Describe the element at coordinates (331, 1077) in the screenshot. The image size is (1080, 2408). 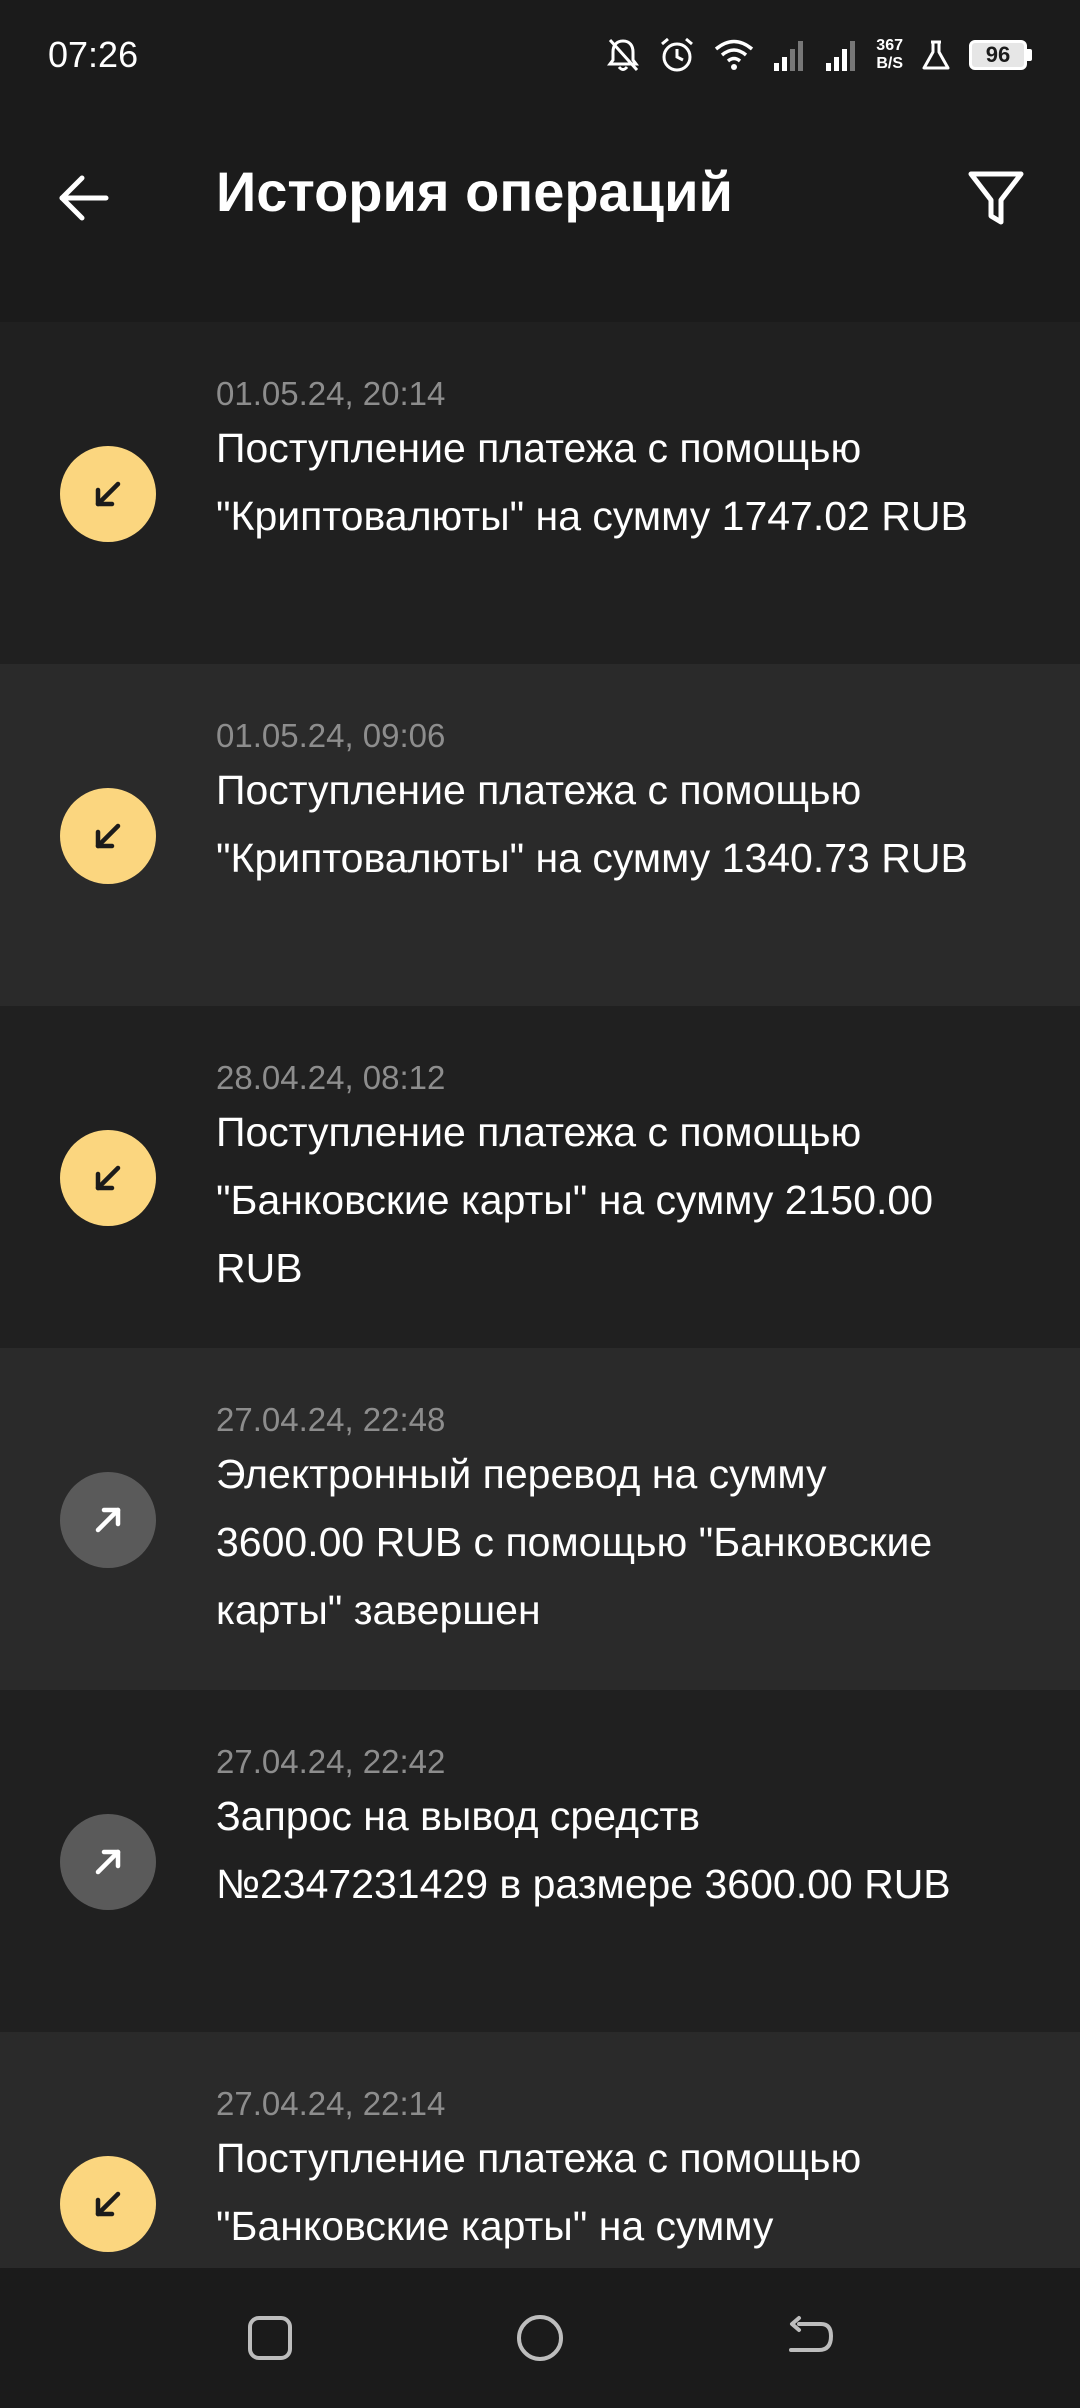
I see `operation-date: 28.04.24, 08:12` at that location.